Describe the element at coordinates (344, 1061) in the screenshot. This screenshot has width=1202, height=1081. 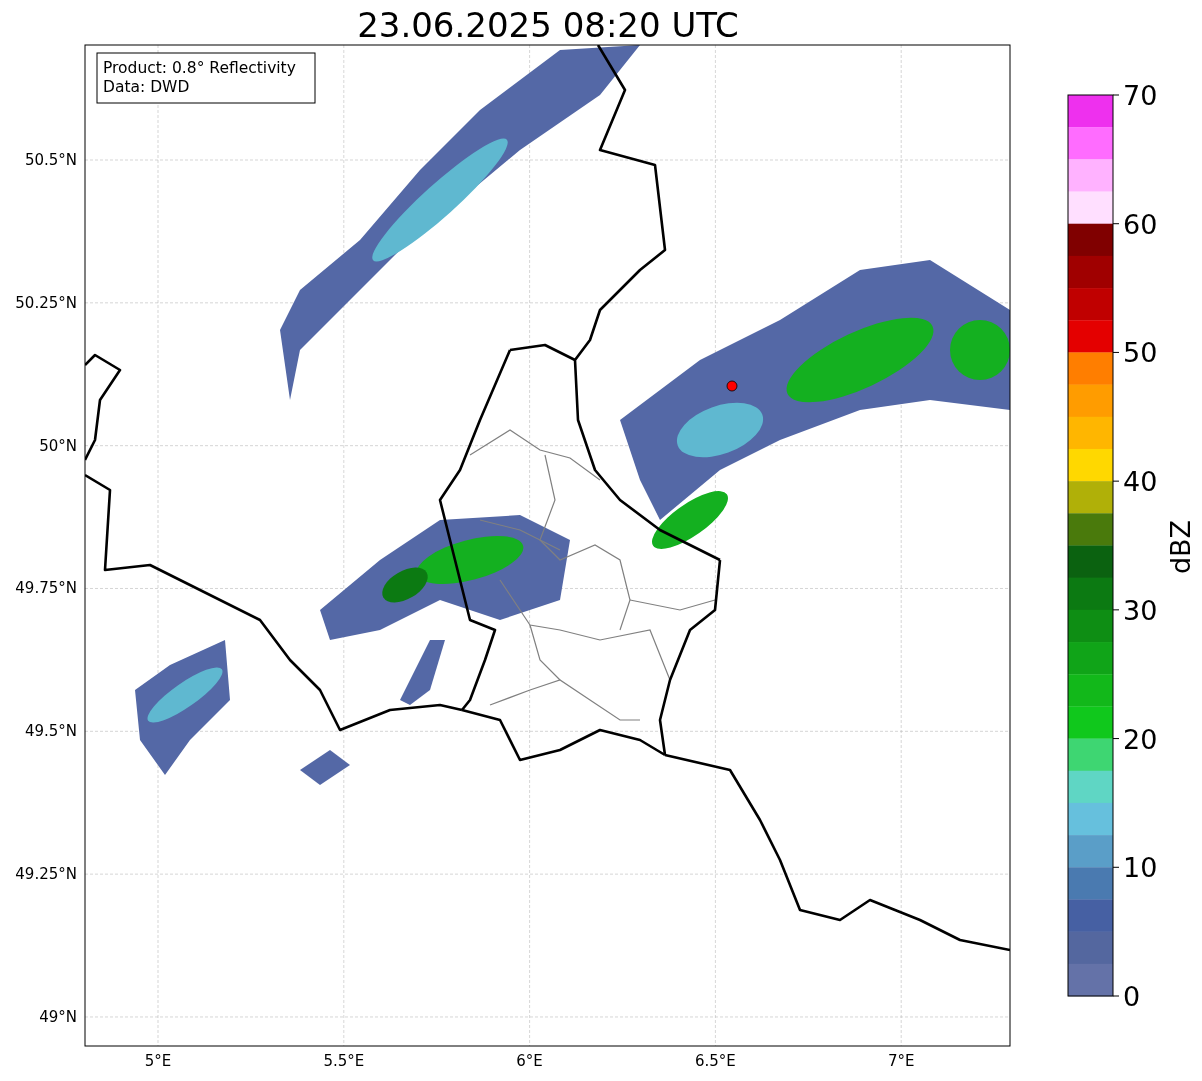
I see `longitude-label: 5.5°E` at that location.